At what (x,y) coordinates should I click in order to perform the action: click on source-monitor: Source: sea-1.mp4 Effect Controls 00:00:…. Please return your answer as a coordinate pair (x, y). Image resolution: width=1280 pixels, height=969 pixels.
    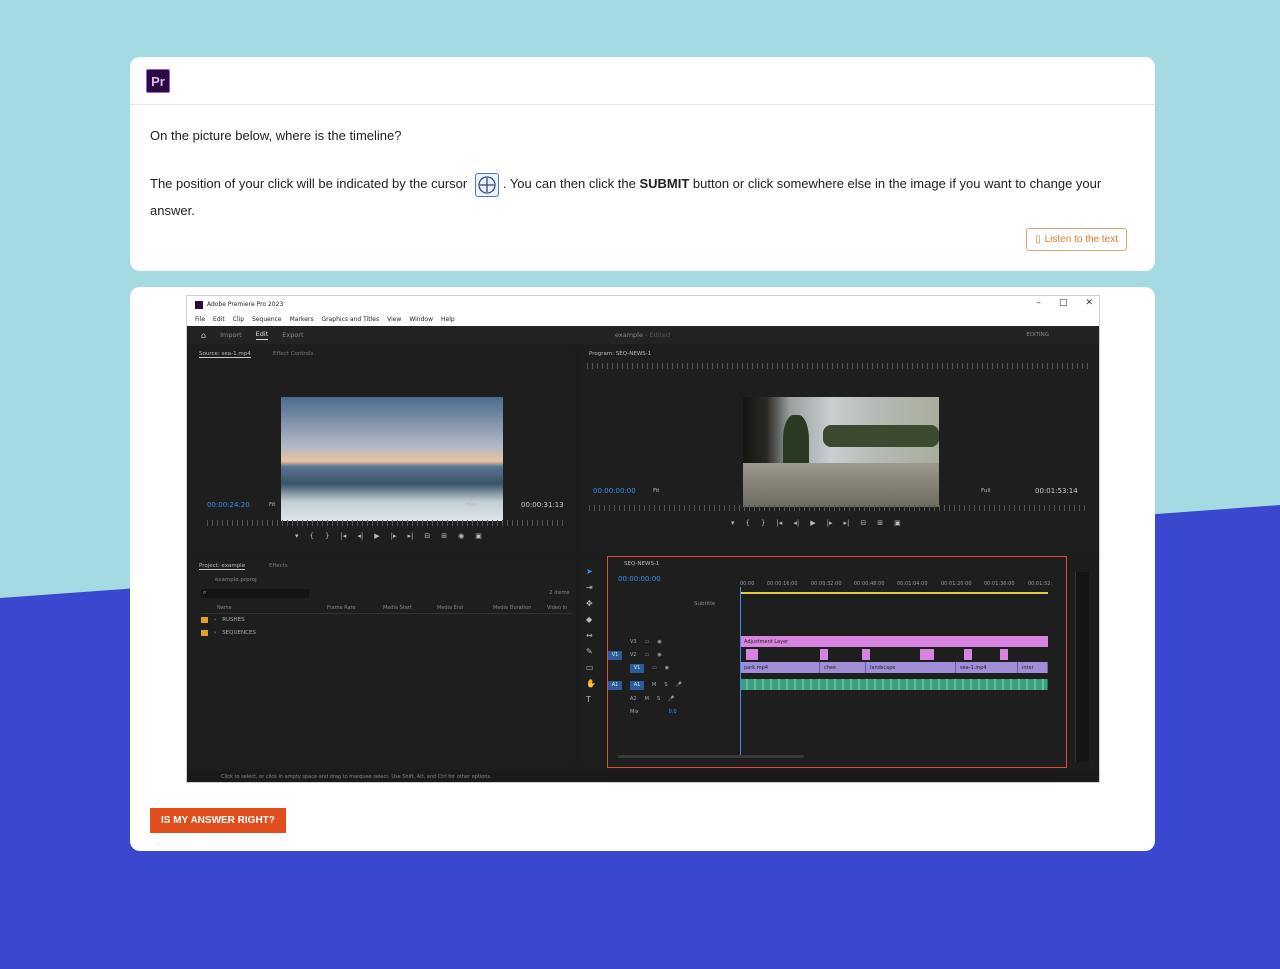
    Looking at the image, I should click on (383, 450).